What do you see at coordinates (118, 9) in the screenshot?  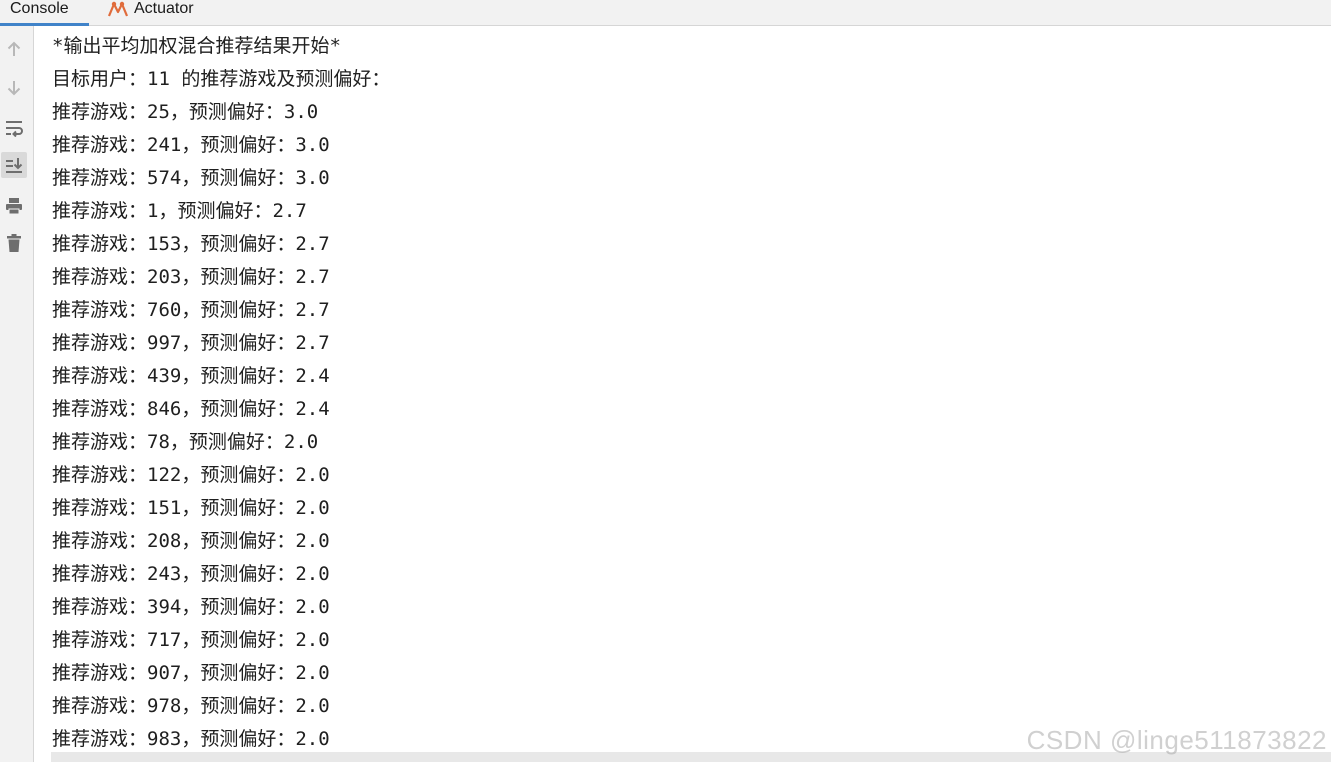 I see `actuator-icon` at bounding box center [118, 9].